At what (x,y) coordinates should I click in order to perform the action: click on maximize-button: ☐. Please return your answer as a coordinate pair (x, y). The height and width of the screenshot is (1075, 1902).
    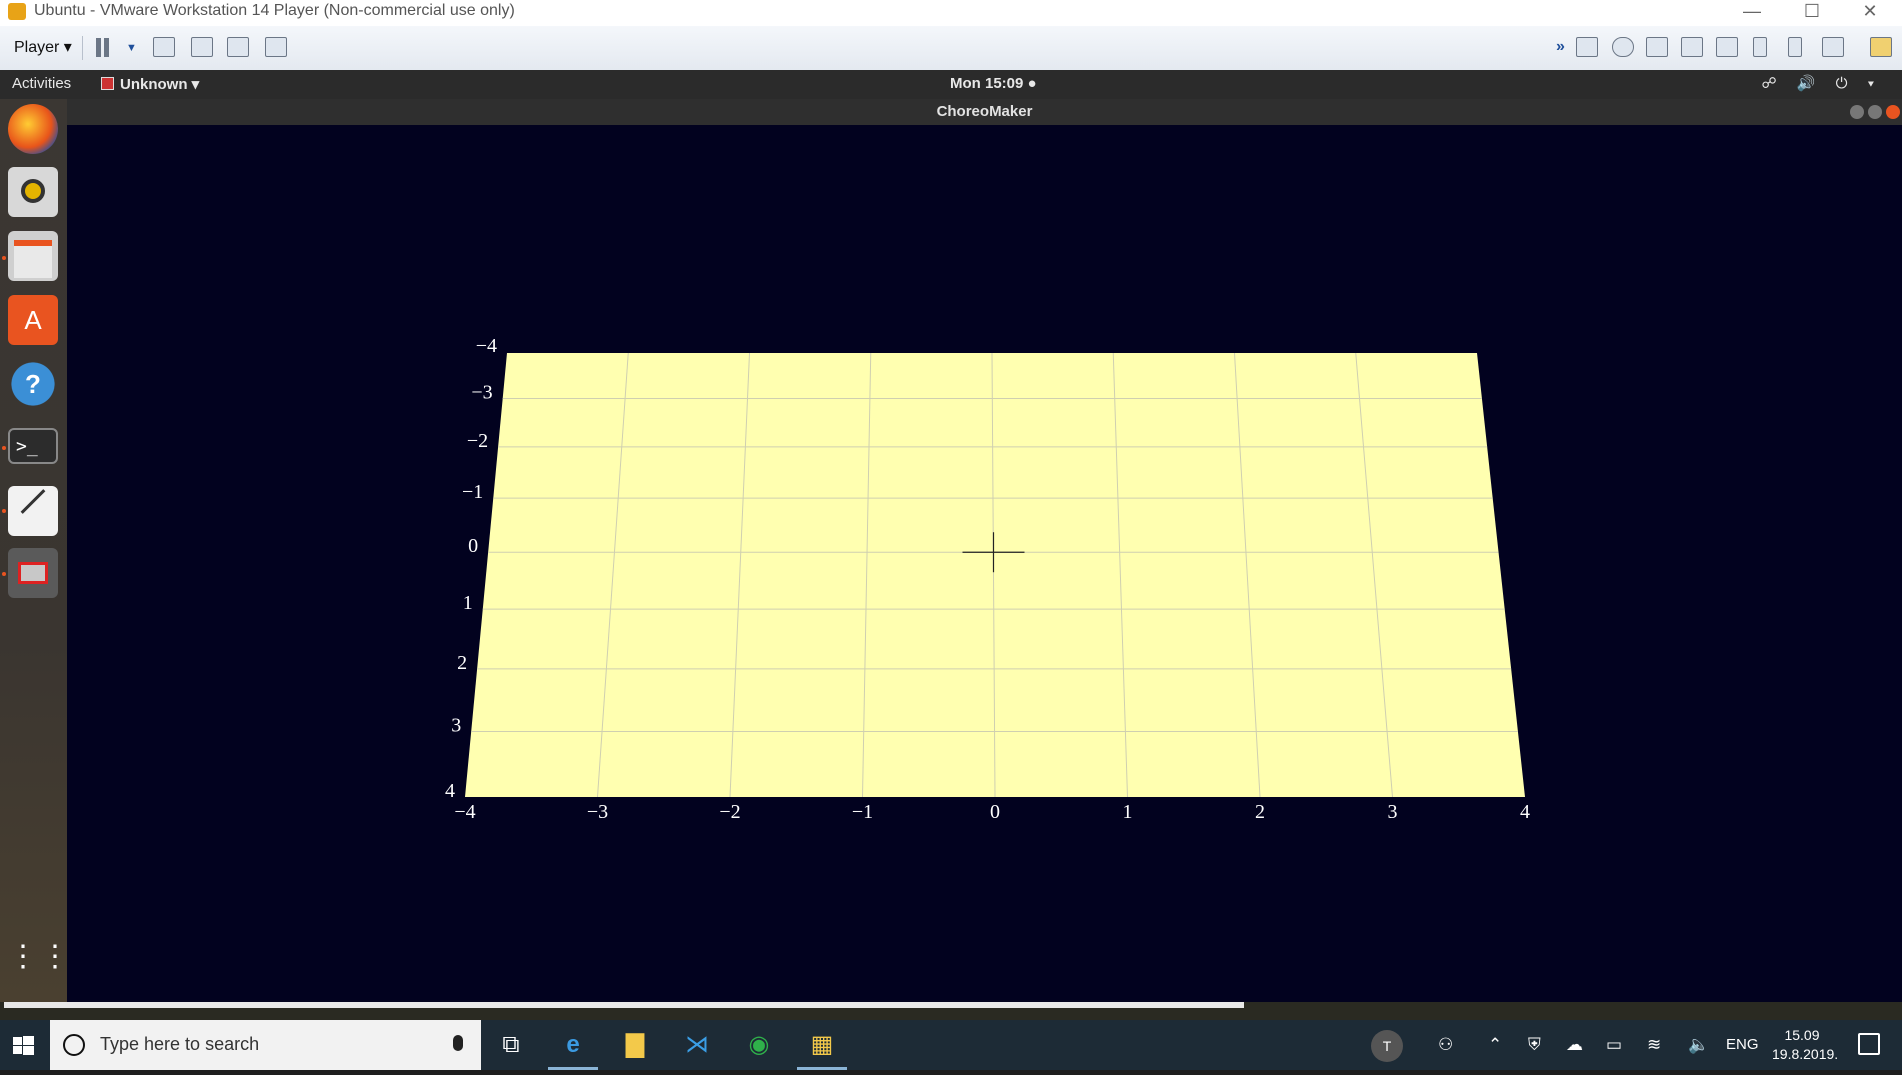
    Looking at the image, I should click on (1812, 13).